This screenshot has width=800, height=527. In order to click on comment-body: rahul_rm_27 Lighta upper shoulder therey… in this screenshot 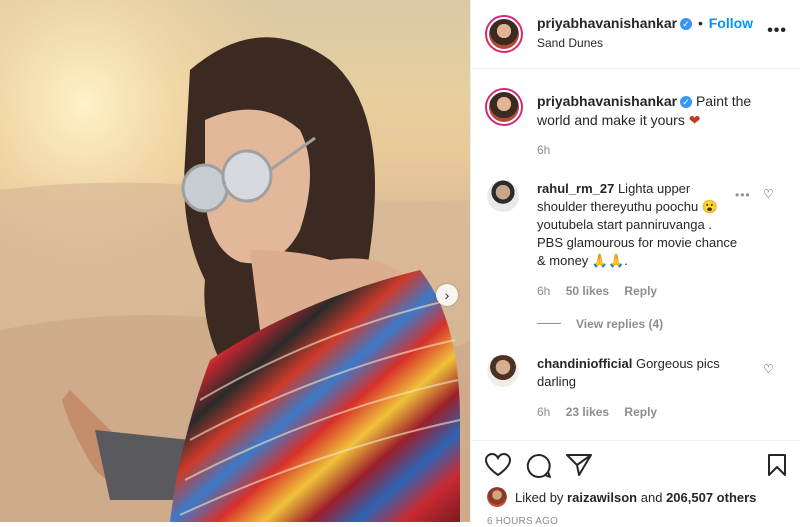, I will do `click(644, 225)`.